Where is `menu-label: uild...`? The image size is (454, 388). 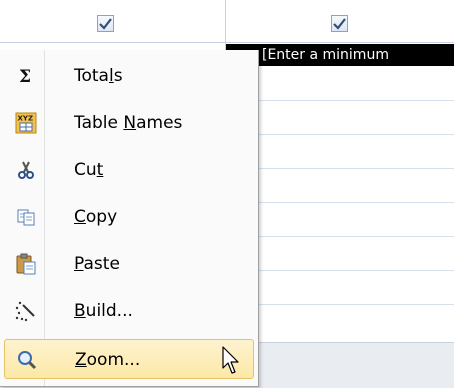
menu-label: uild... is located at coordinates (109, 311).